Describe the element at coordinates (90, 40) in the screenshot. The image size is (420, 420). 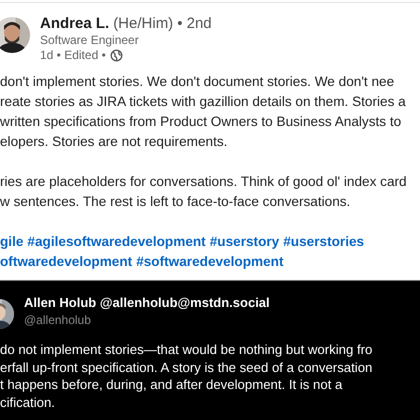
I see `author-headline: Software Engineer` at that location.